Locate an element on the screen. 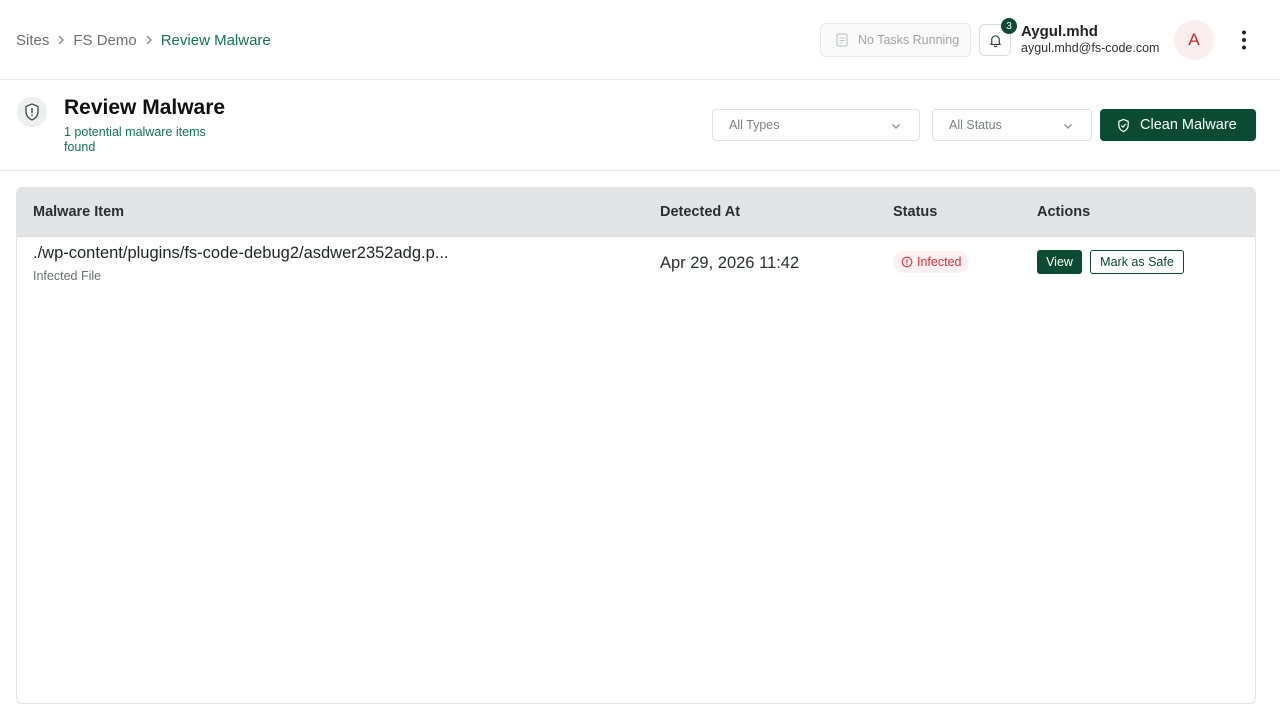 The image size is (1280, 720). clean-malware-label: Clean Malware is located at coordinates (1188, 125).